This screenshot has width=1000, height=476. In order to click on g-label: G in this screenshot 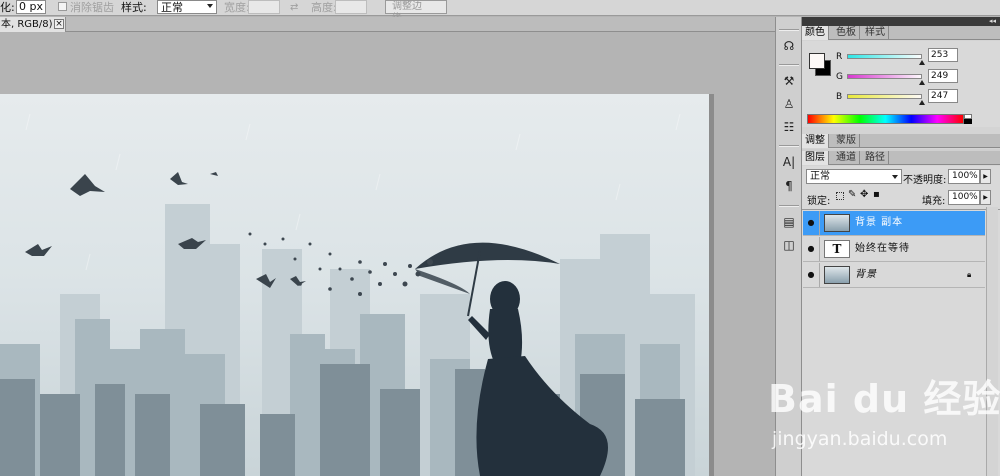, I will do `click(839, 77)`.